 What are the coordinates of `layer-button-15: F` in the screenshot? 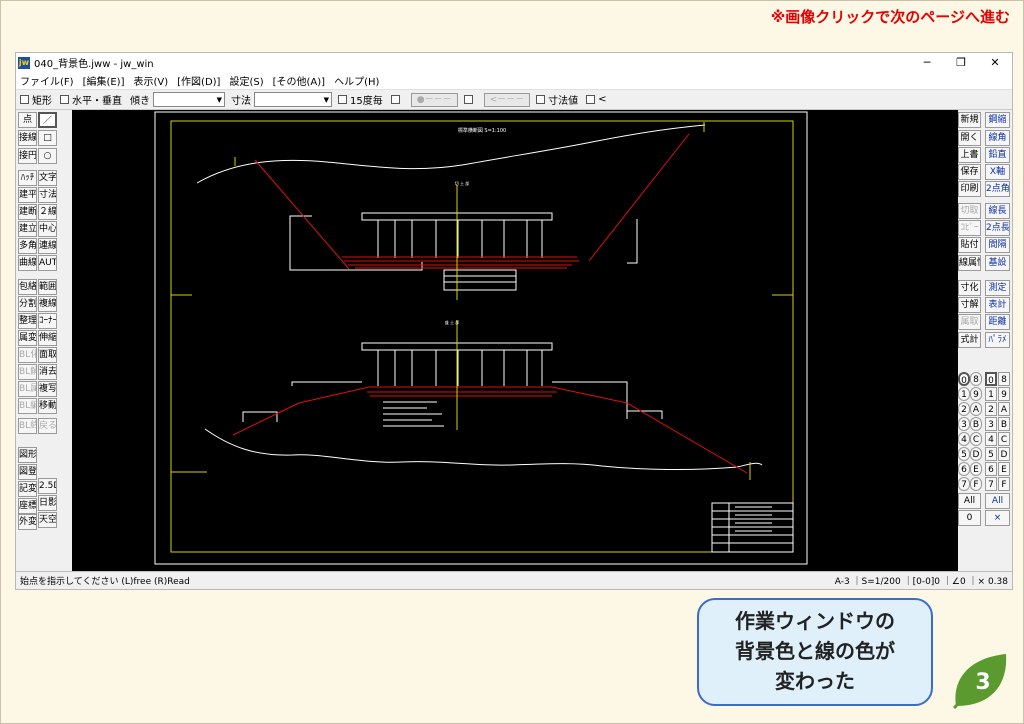 It's located at (976, 484).